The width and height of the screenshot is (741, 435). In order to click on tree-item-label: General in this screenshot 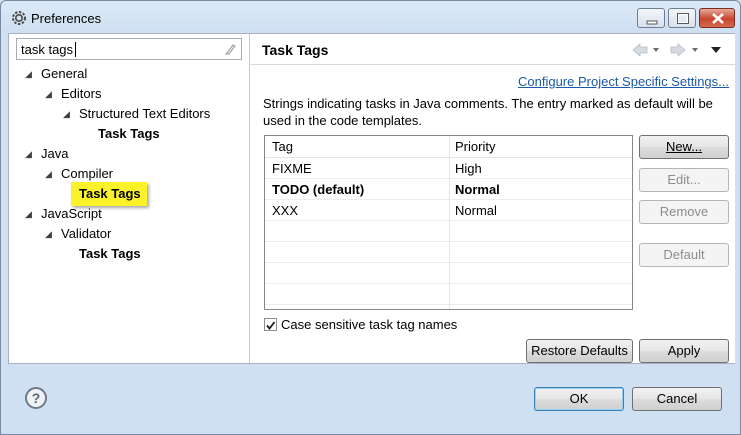, I will do `click(64, 73)`.